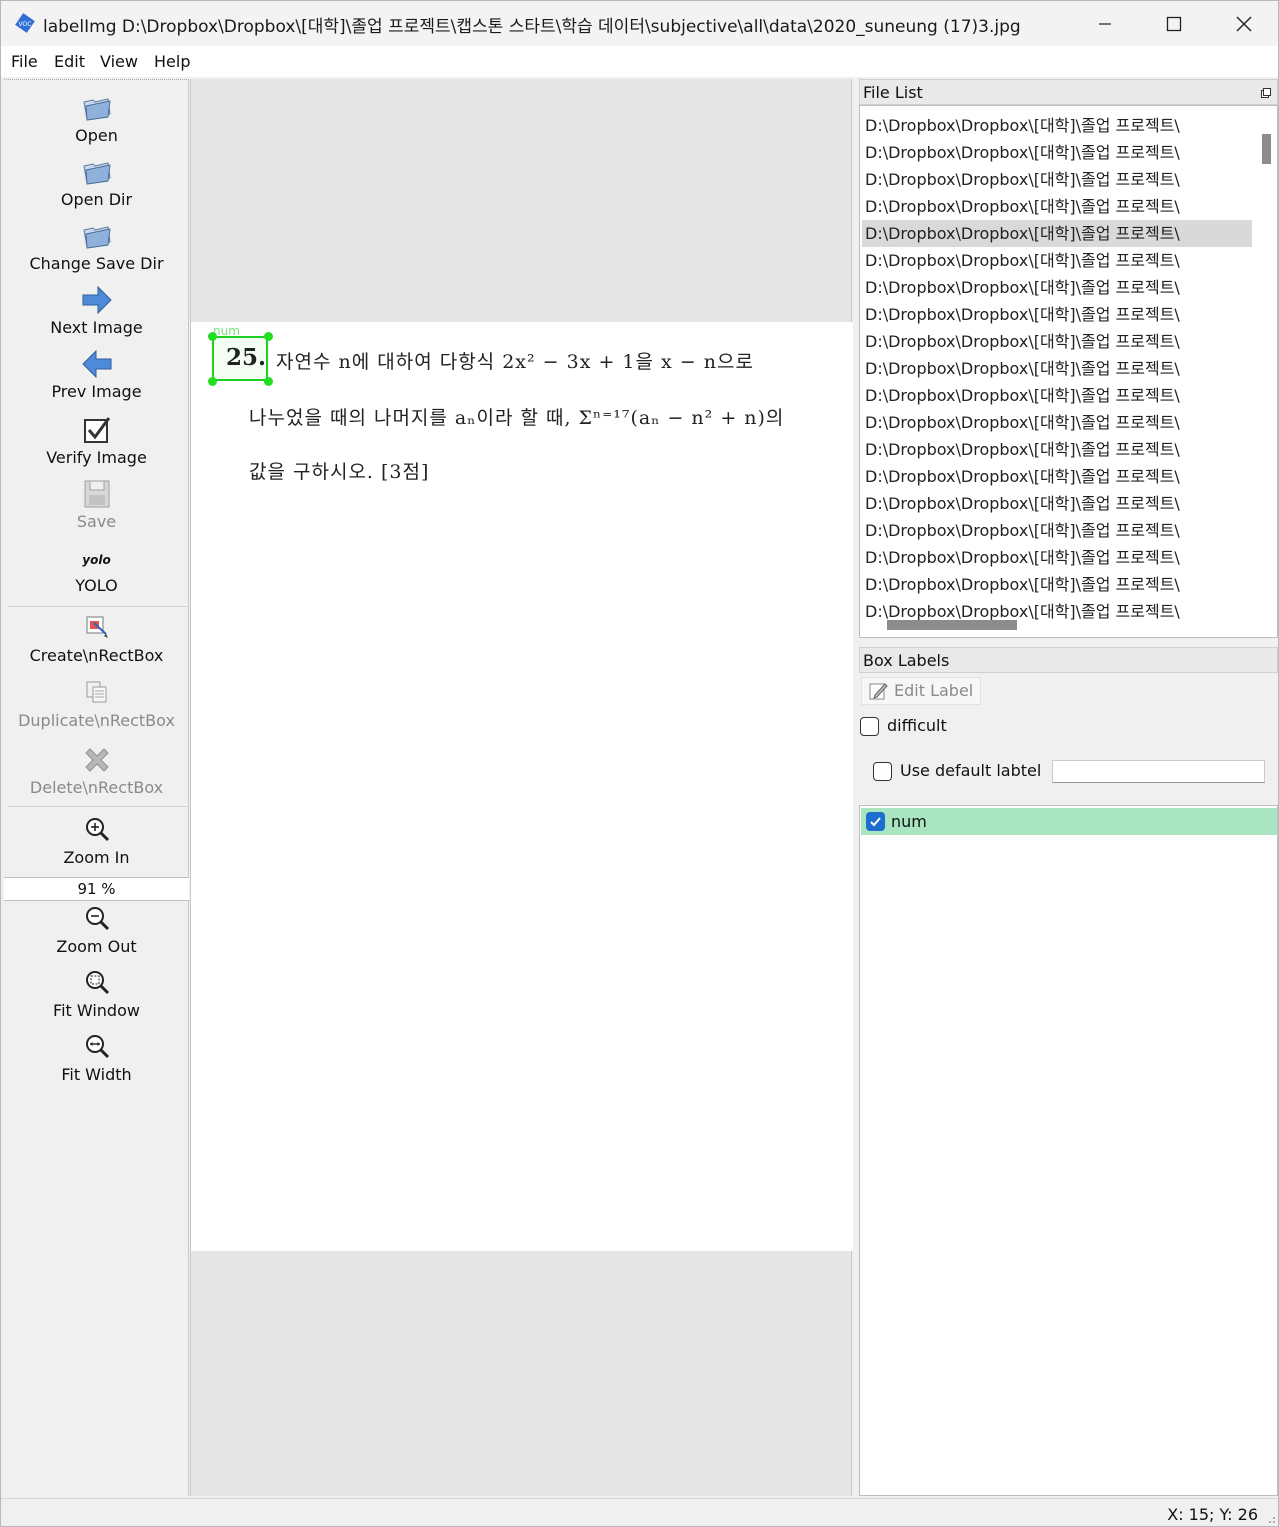 The width and height of the screenshot is (1279, 1527). I want to click on fit-width-button: Fit Width, so click(96, 1058).